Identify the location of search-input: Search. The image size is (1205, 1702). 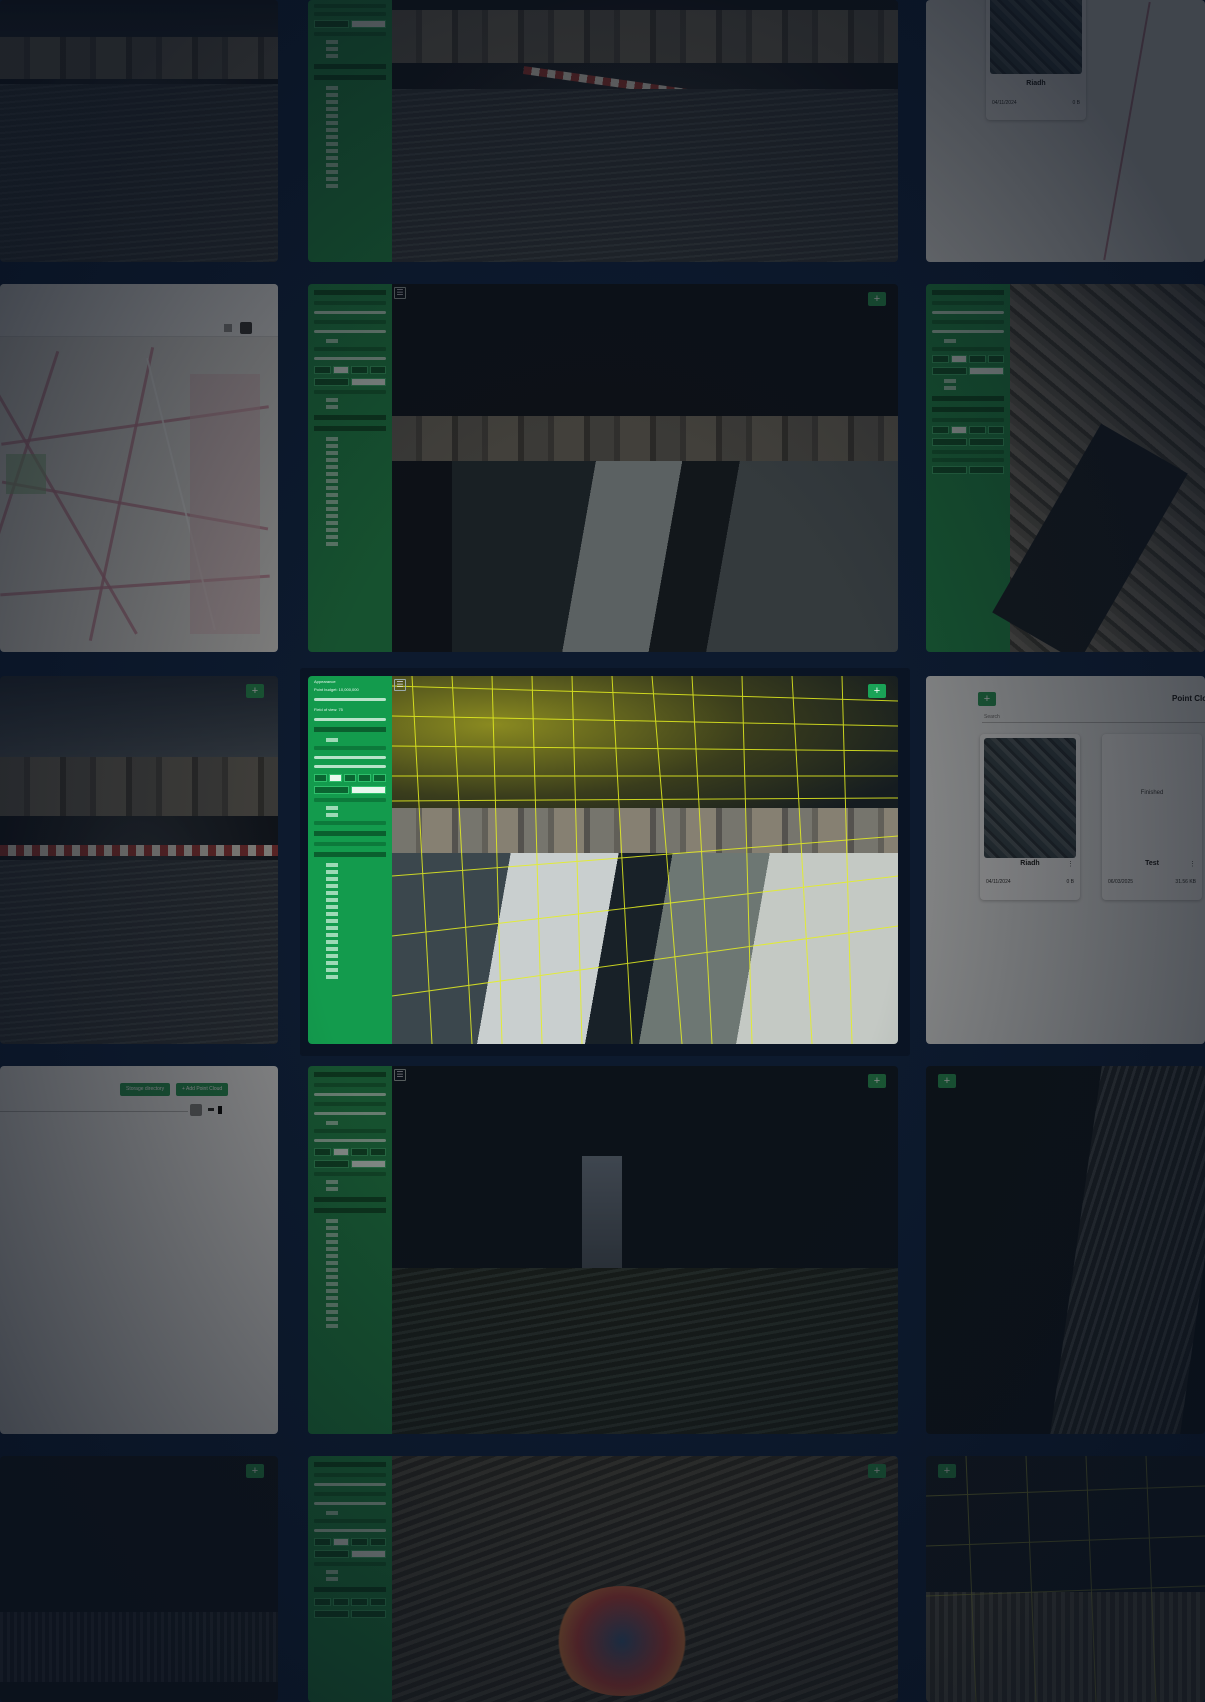
(992, 717).